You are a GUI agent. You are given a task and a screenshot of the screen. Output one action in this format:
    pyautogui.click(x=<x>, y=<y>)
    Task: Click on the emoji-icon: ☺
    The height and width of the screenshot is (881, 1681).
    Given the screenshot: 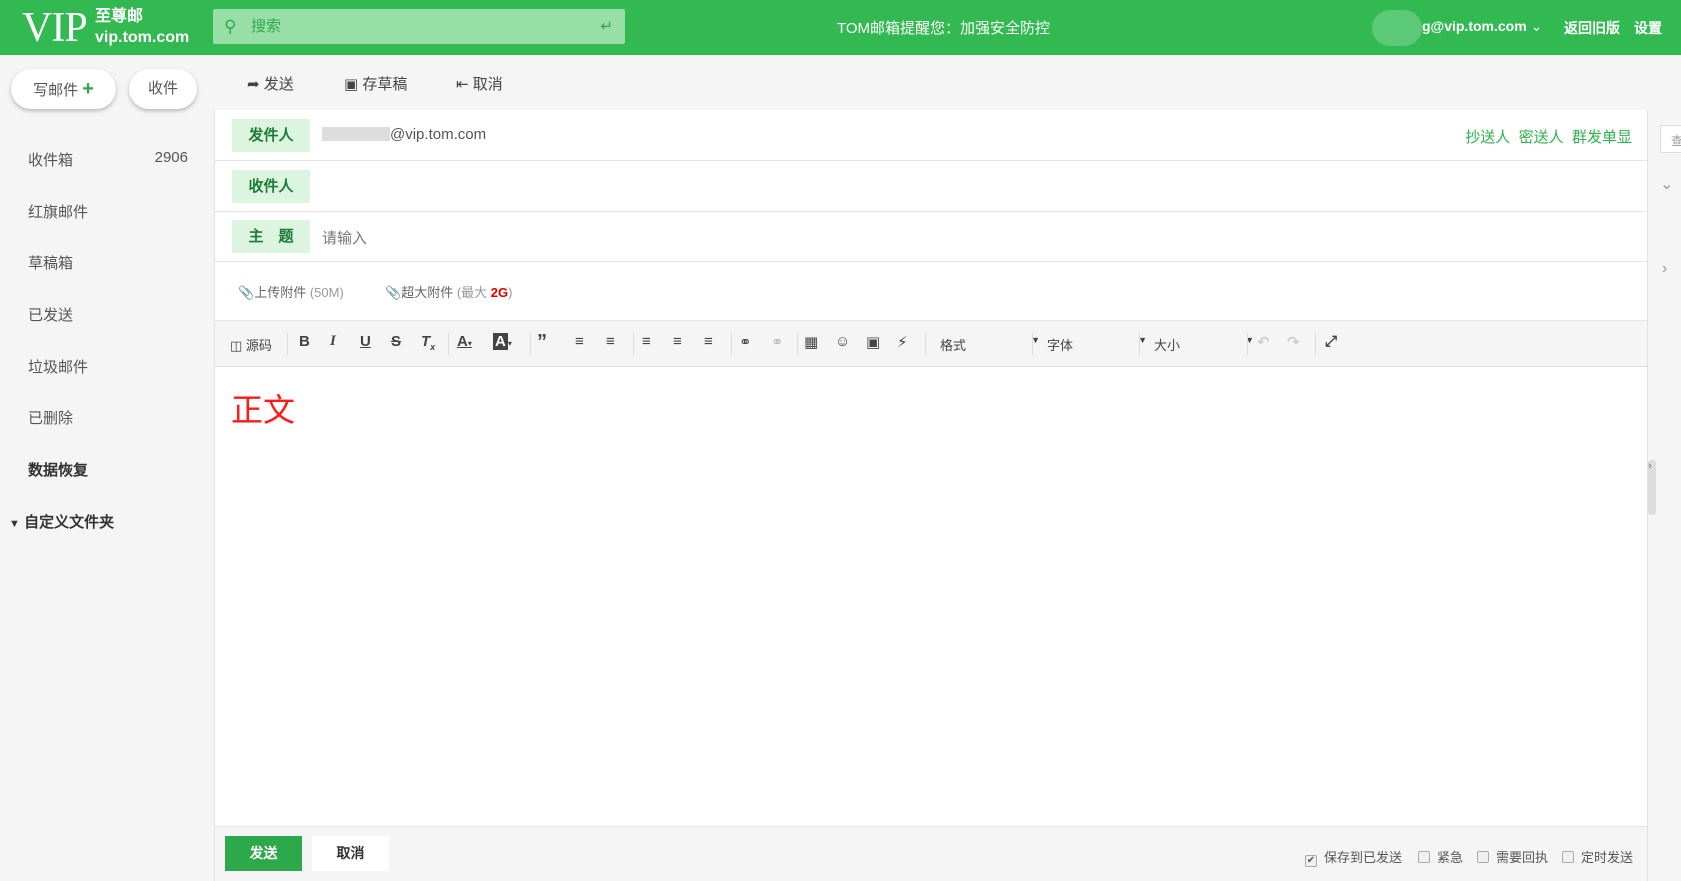 What is the action you would take?
    pyautogui.click(x=842, y=341)
    